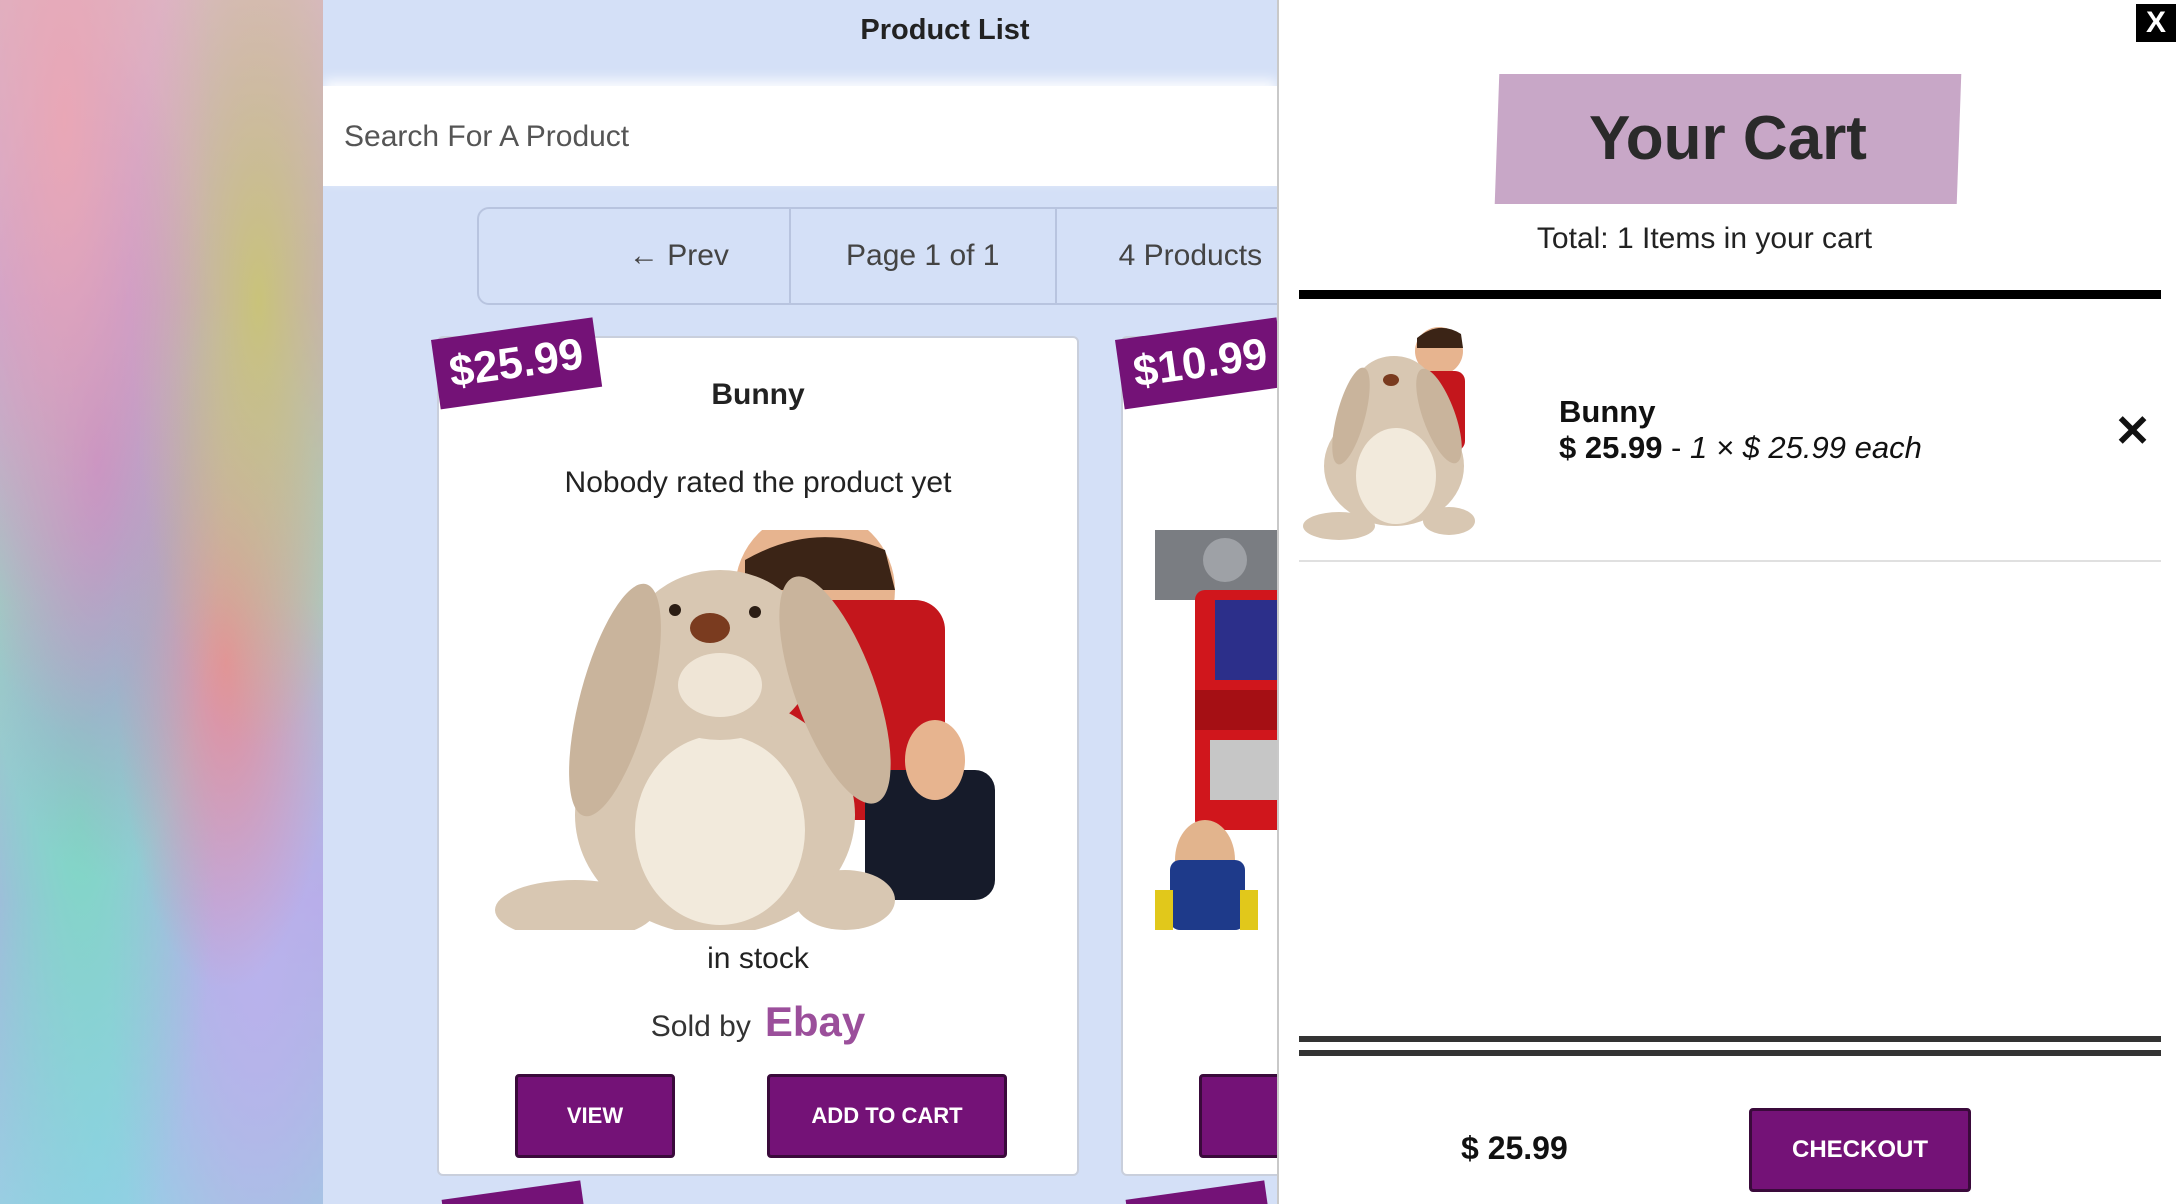  What do you see at coordinates (945, 30) in the screenshot?
I see `page-title: Product List` at bounding box center [945, 30].